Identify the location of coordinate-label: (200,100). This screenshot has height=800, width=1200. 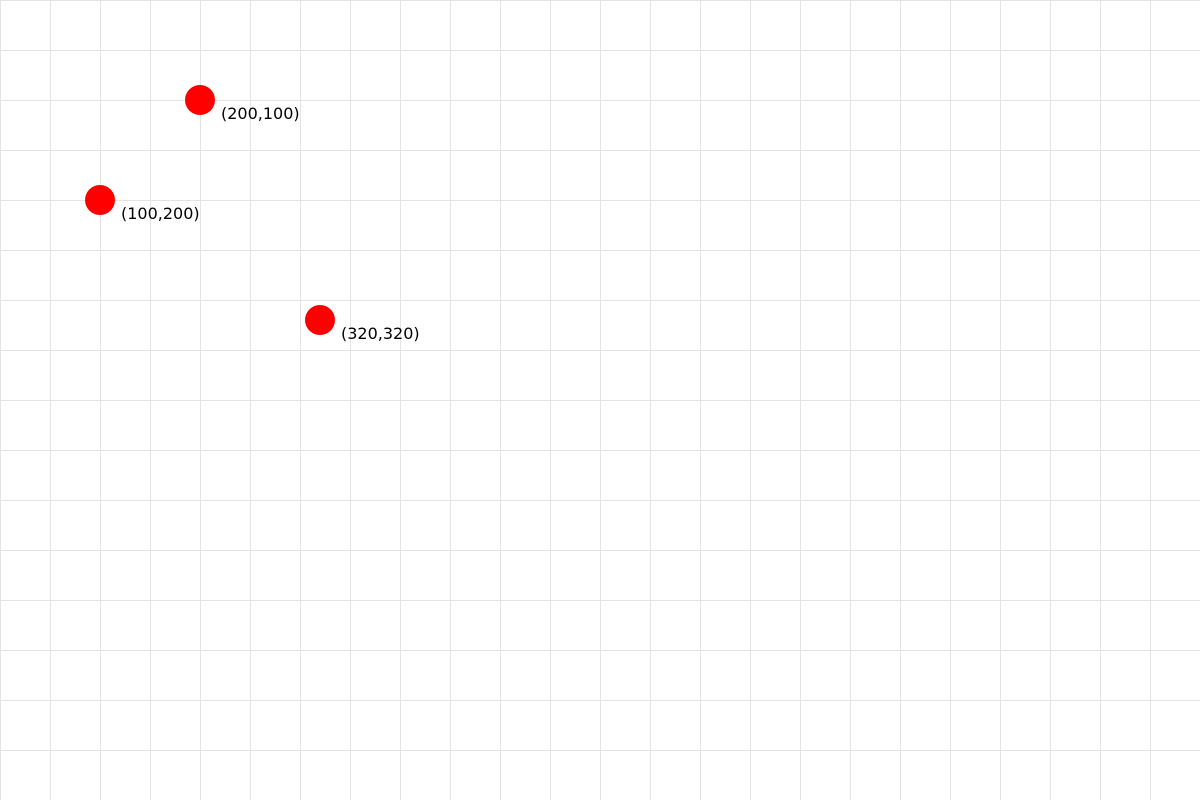
(260, 113).